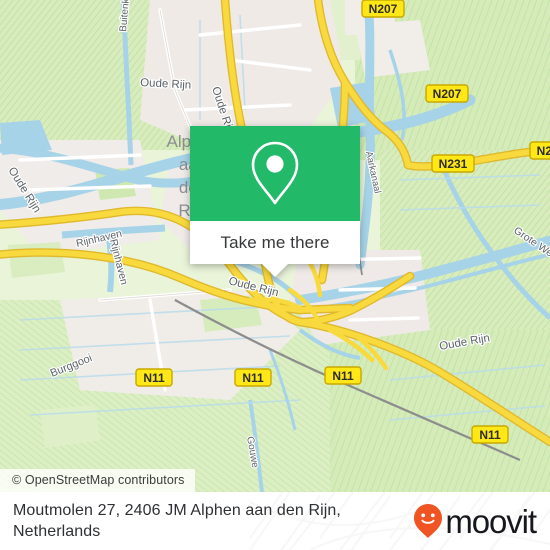 This screenshot has height=550, width=550. I want to click on road-shield-n11-d: N11, so click(490, 434).